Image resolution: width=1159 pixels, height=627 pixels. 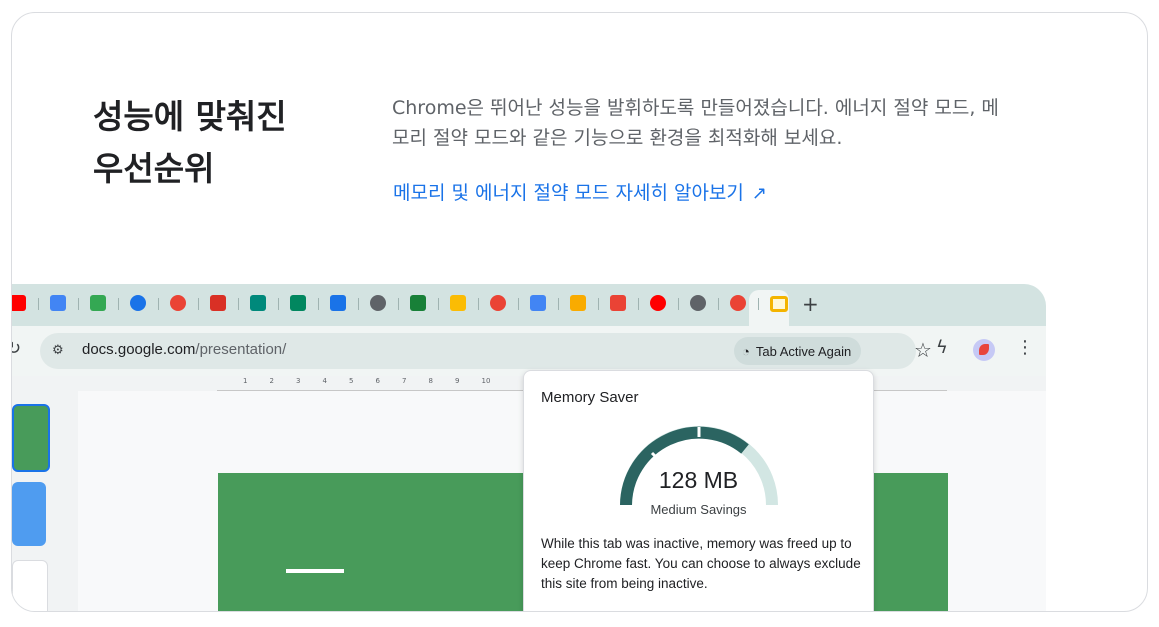 I want to click on speedometer-icon: ◔, so click(x=746, y=351).